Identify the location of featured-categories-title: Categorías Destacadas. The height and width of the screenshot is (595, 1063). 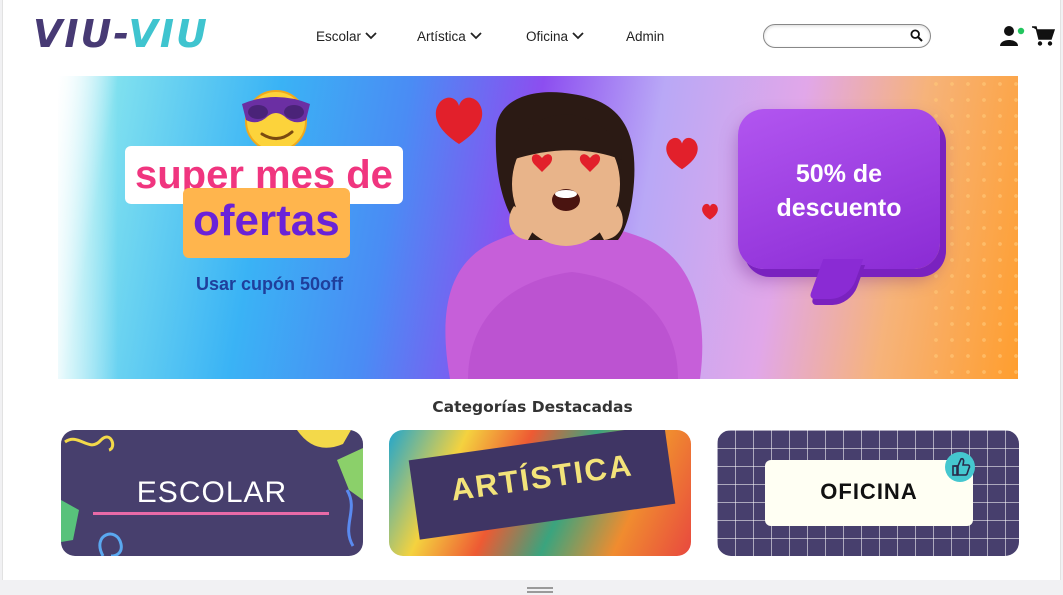
(532, 407).